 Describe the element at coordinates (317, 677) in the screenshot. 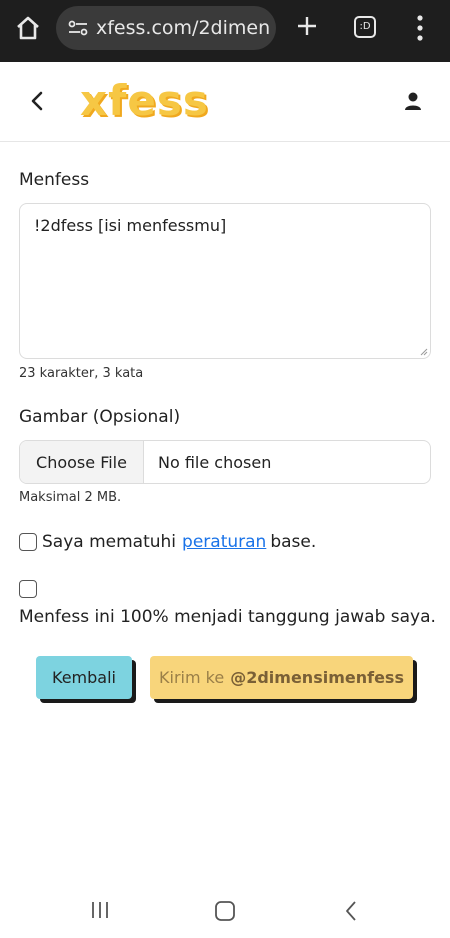

I see `send-button-target: @2dimensimenfess` at that location.